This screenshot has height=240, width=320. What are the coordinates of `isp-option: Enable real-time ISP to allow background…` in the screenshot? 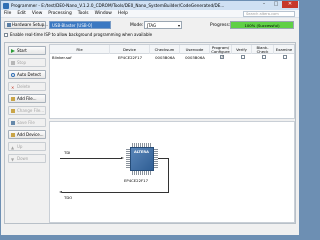 It's located at (78, 34).